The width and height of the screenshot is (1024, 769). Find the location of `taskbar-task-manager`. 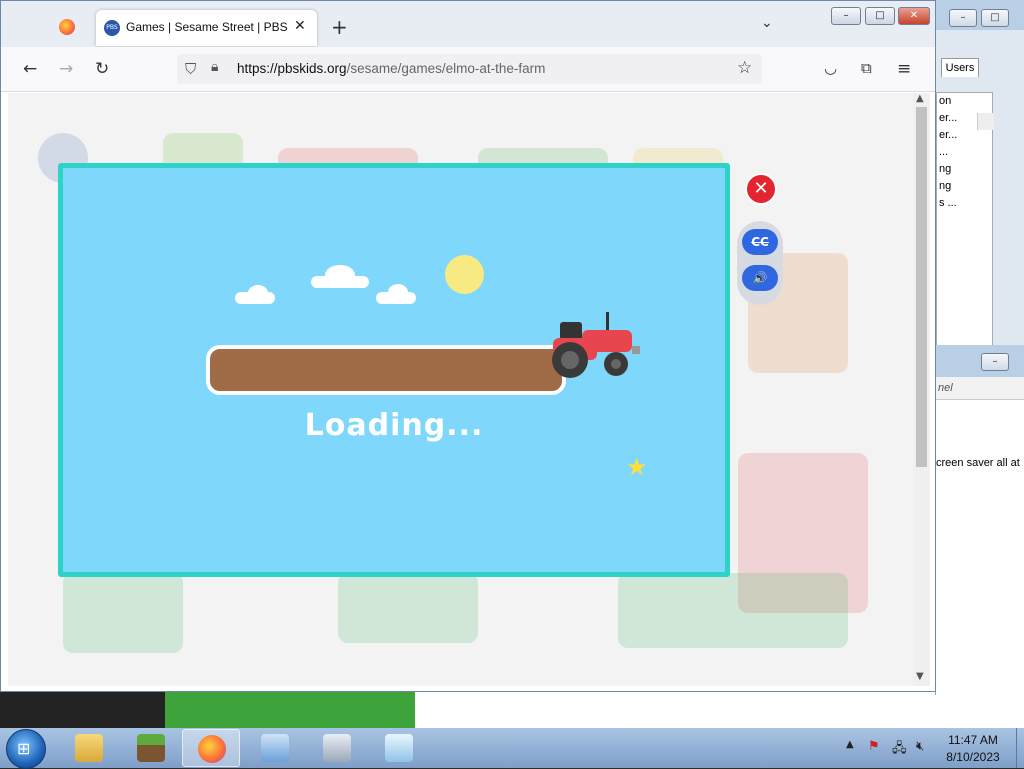

taskbar-task-manager is located at coordinates (337, 748).